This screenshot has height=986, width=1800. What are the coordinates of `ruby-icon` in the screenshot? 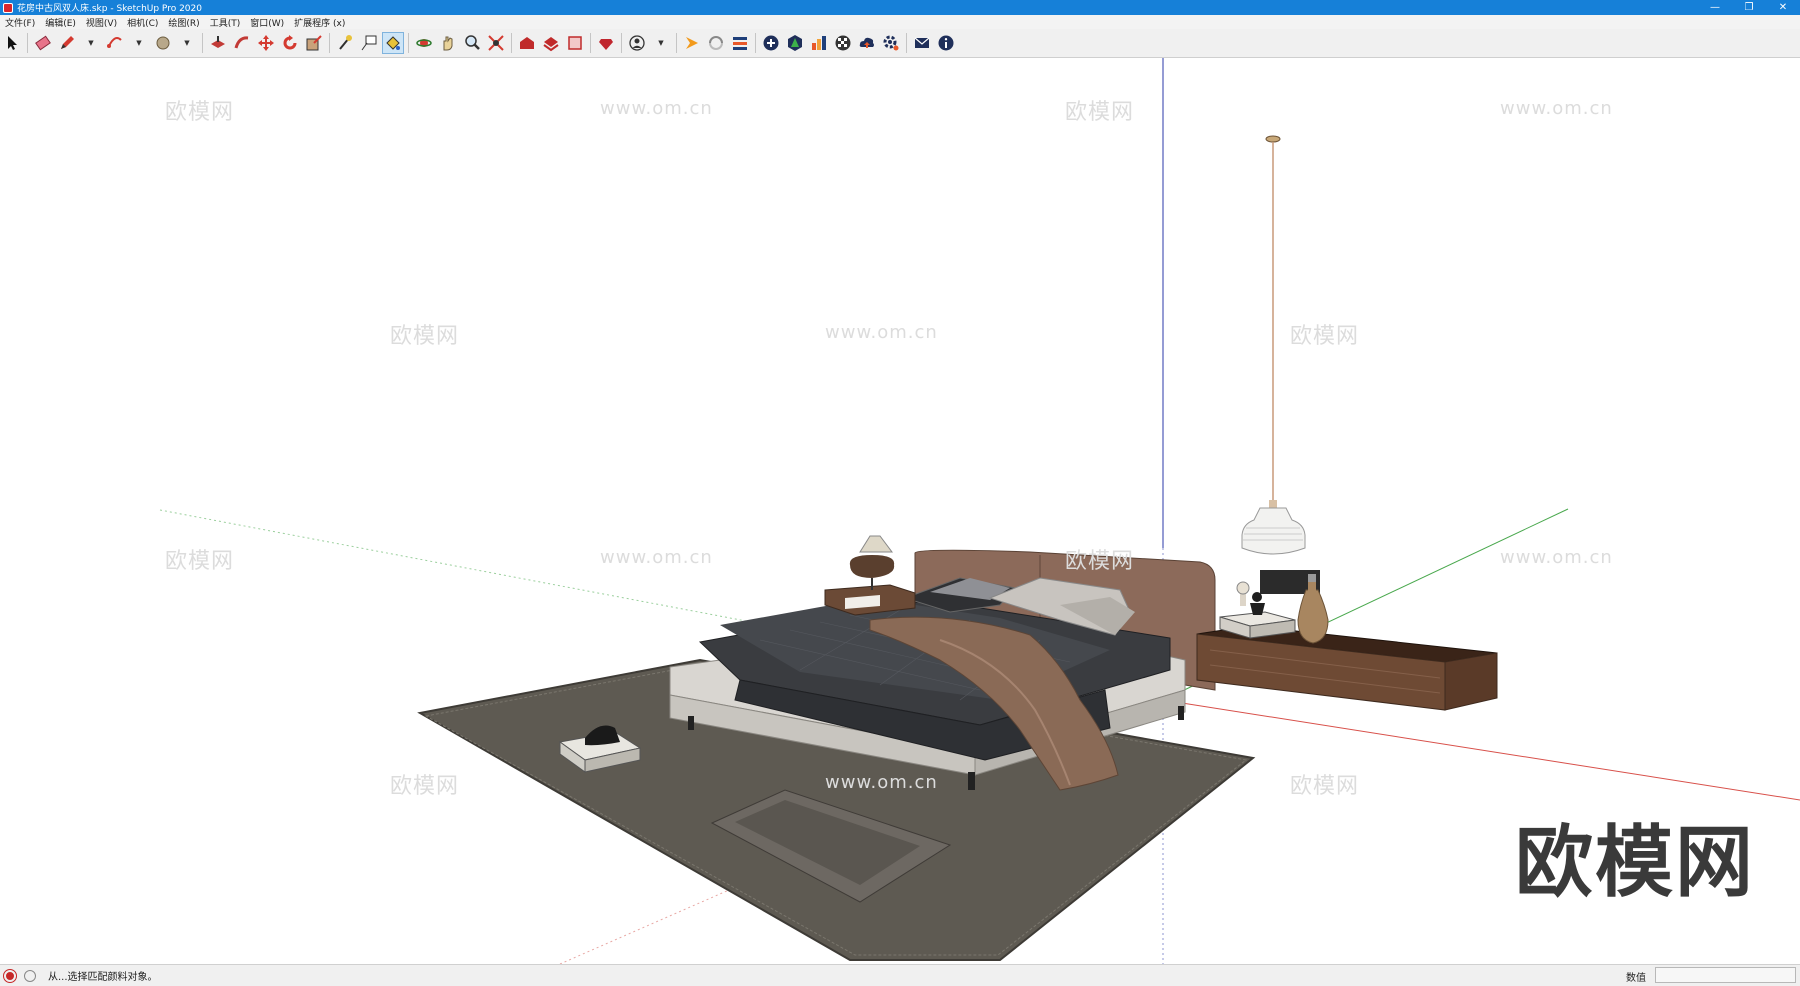 It's located at (606, 43).